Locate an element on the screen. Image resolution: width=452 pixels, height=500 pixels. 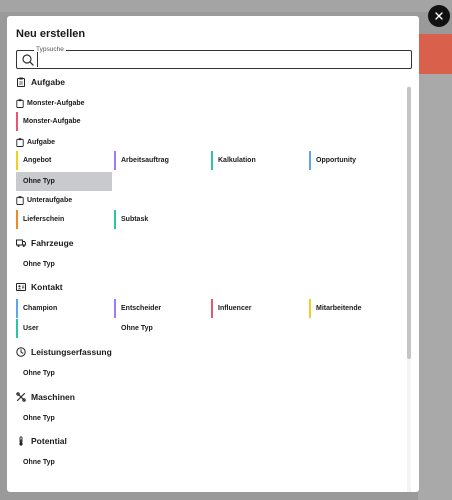
type-item-subtask: Subtask is located at coordinates (162, 219).